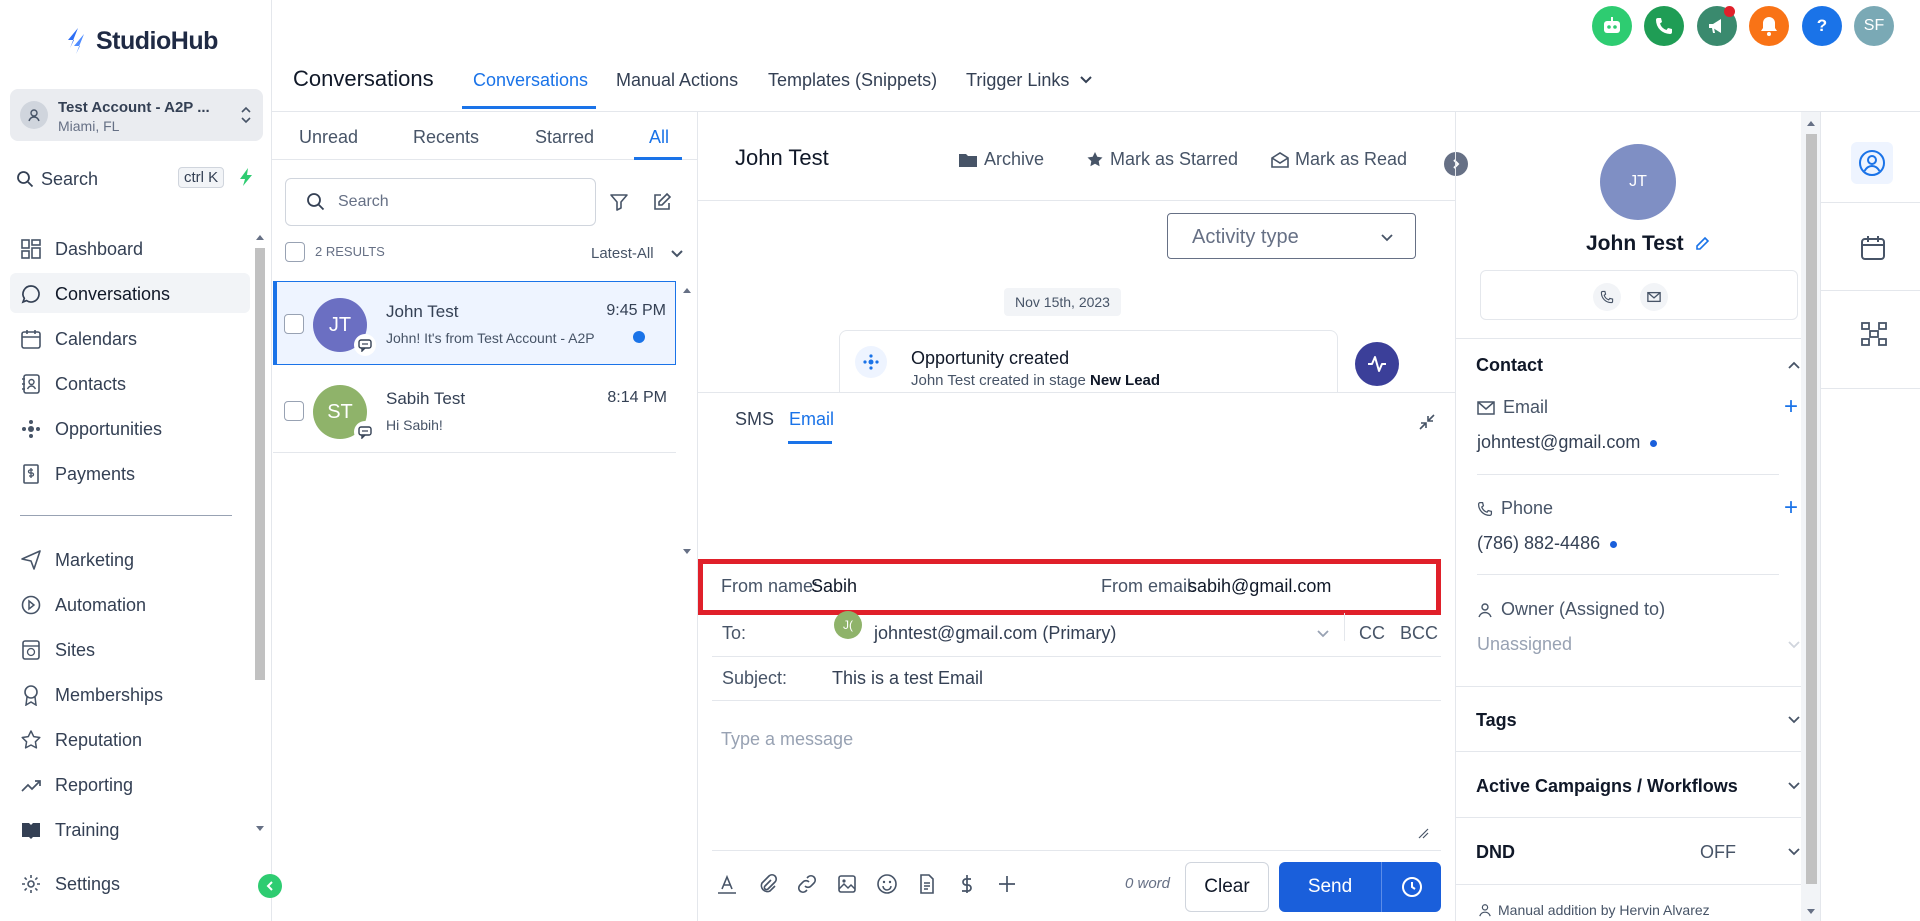 The width and height of the screenshot is (1920, 921). What do you see at coordinates (622, 253) in the screenshot?
I see `sort-dropdown: Latest-All` at bounding box center [622, 253].